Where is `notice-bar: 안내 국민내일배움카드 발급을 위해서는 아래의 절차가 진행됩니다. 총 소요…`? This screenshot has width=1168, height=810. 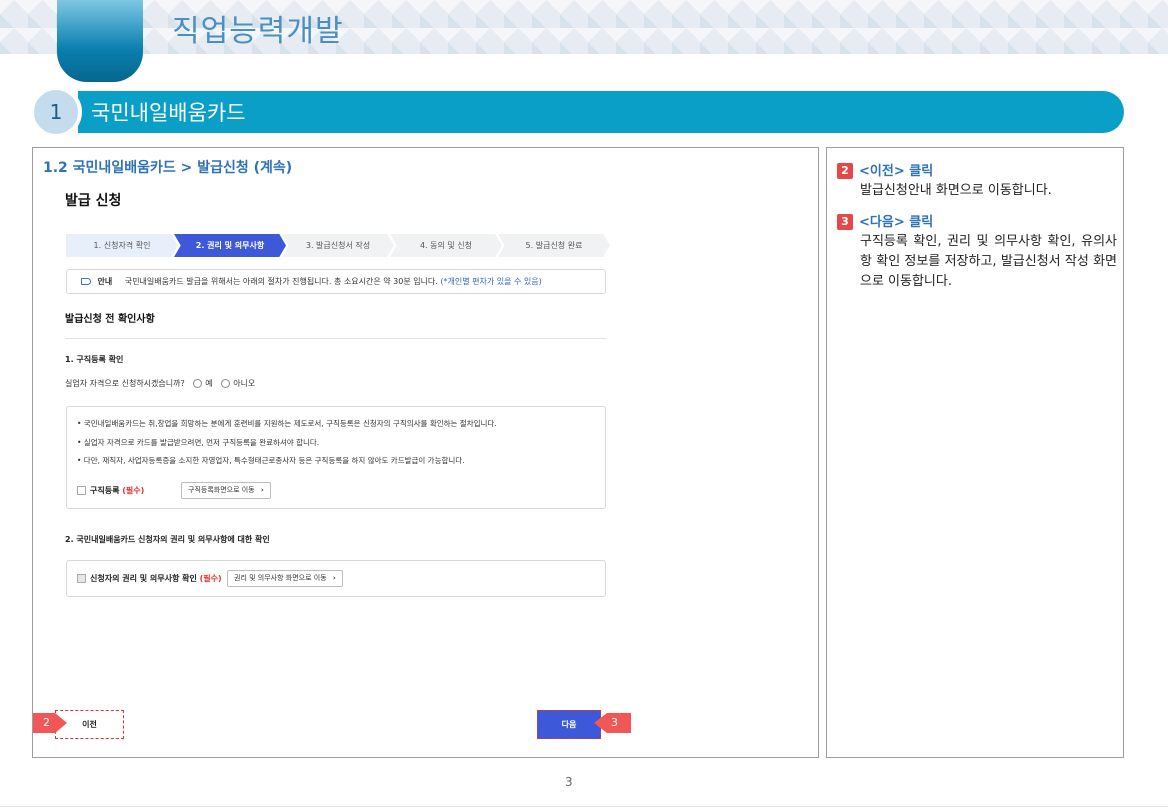 notice-bar: 안내 국민내일배움카드 발급을 위해서는 아래의 절차가 진행됩니다. 총 소요… is located at coordinates (336, 281).